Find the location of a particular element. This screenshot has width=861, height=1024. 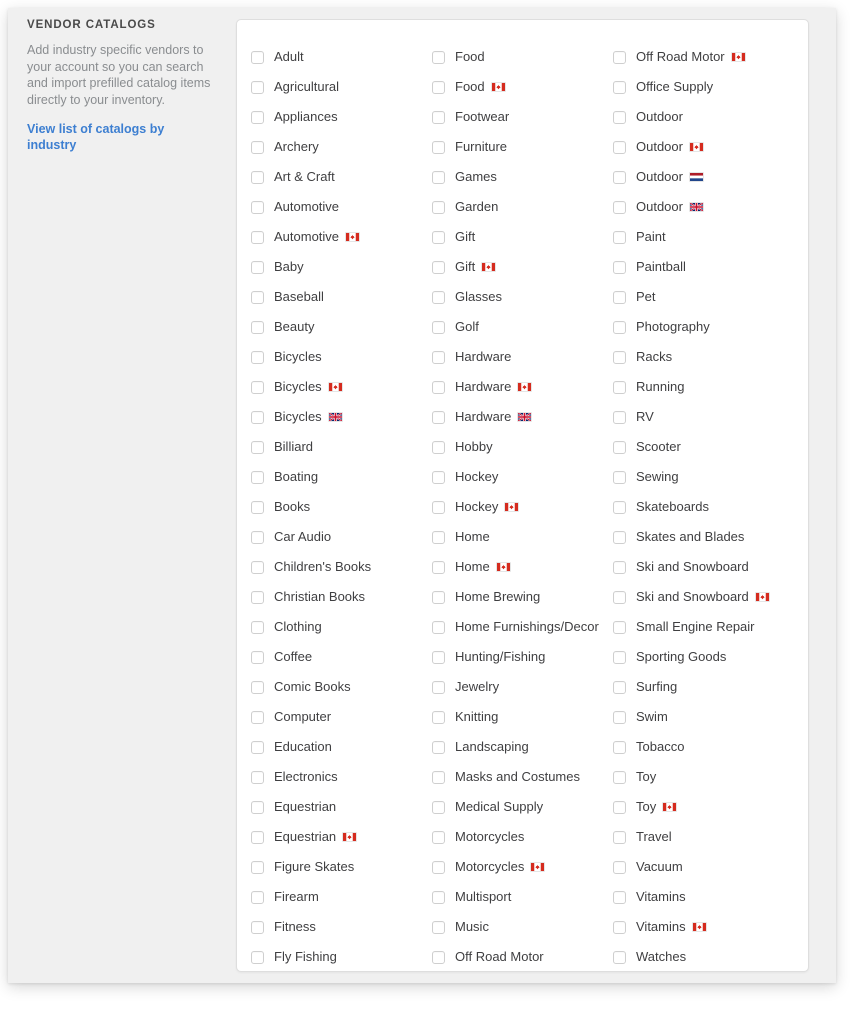

catalog-option: Sporting Goods is located at coordinates (703, 657).